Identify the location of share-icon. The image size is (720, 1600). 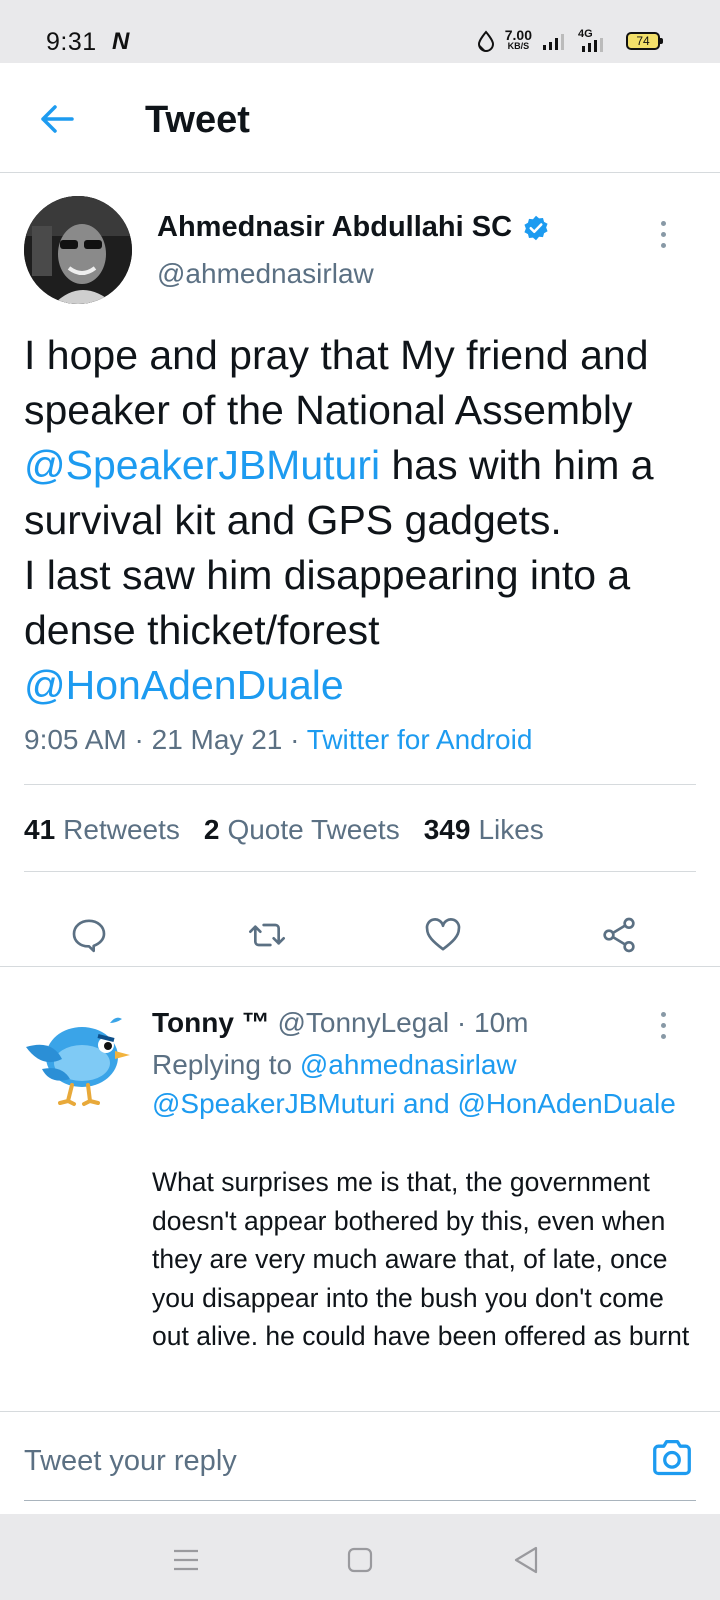
(619, 935).